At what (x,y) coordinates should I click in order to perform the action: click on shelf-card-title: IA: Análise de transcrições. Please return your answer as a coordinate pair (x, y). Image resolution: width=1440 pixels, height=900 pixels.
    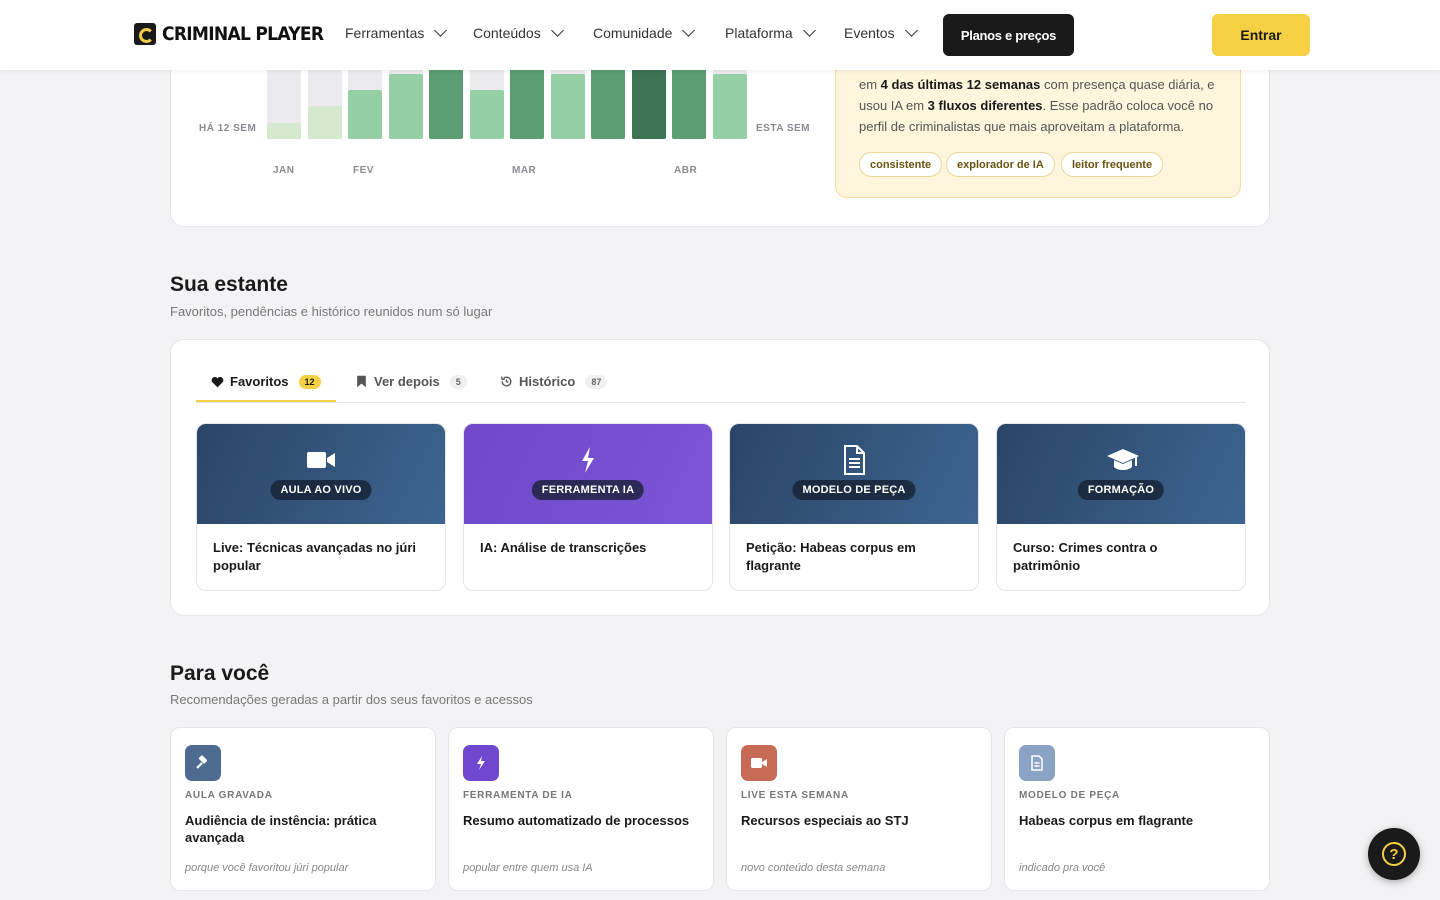
    Looking at the image, I should click on (563, 547).